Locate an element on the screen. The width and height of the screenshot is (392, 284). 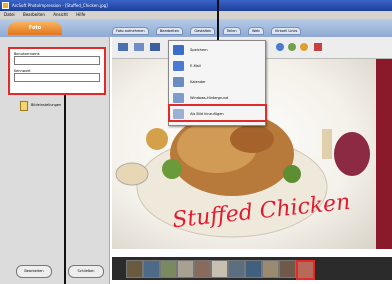
tab-virtuell-links: Virtuell Links is located at coordinates (286, 31).